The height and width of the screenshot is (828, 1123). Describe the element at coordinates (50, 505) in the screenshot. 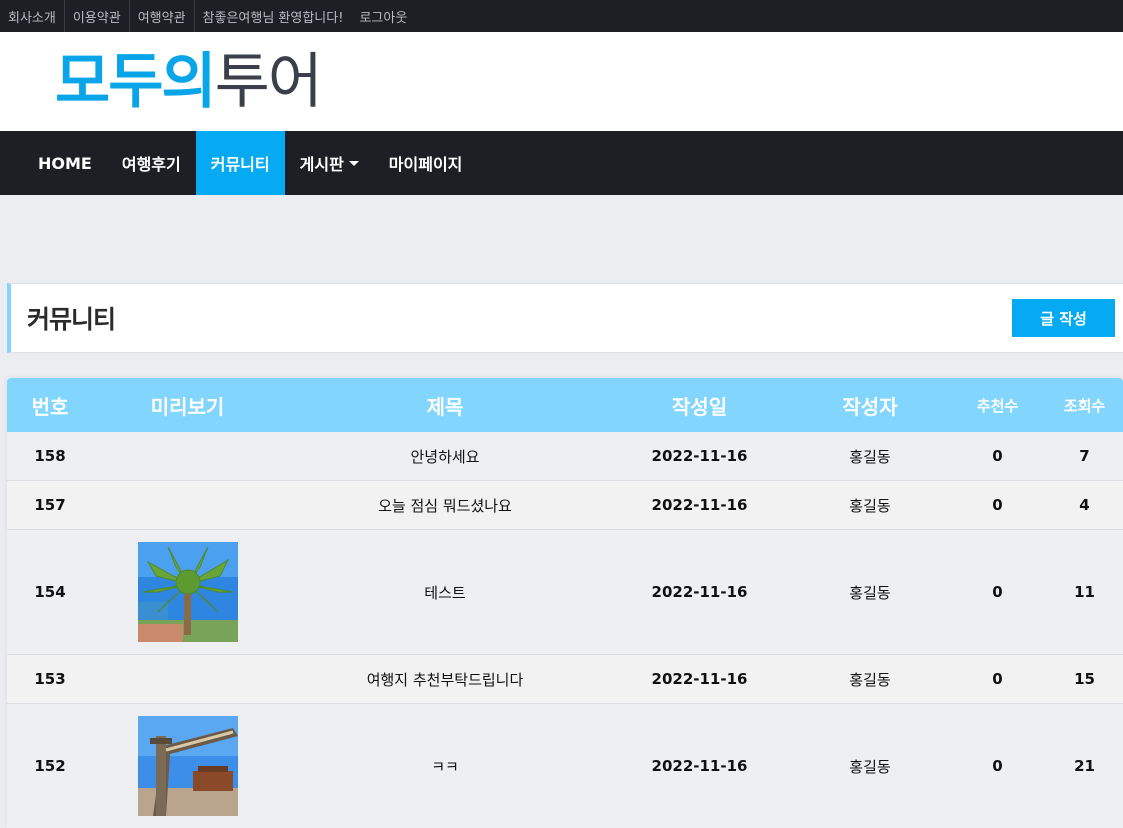

I see `row-num: 157` at that location.